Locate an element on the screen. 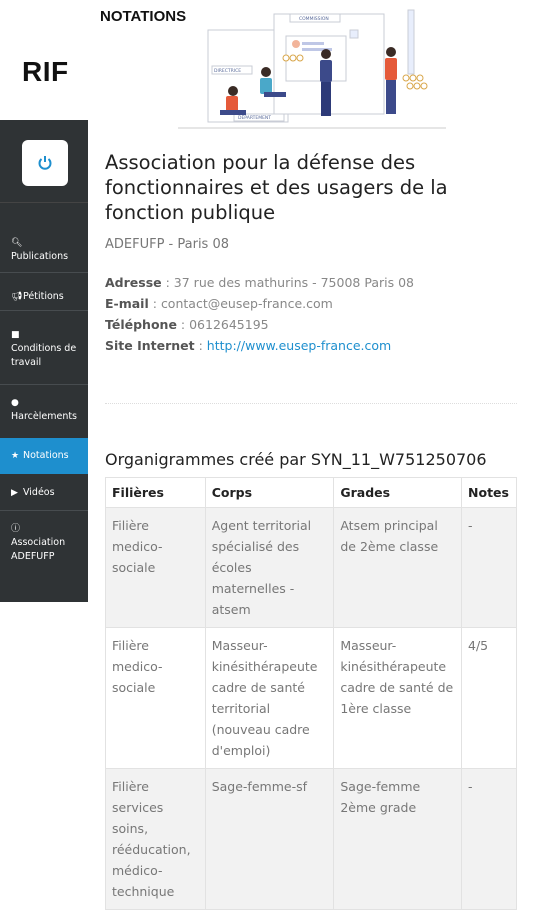 The image size is (533, 910). sidebar-item-label: Notations is located at coordinates (46, 455).